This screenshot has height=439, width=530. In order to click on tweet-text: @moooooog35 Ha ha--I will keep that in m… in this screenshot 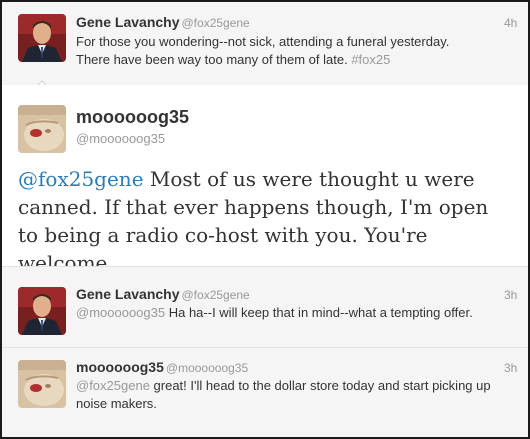, I will do `click(296, 313)`.